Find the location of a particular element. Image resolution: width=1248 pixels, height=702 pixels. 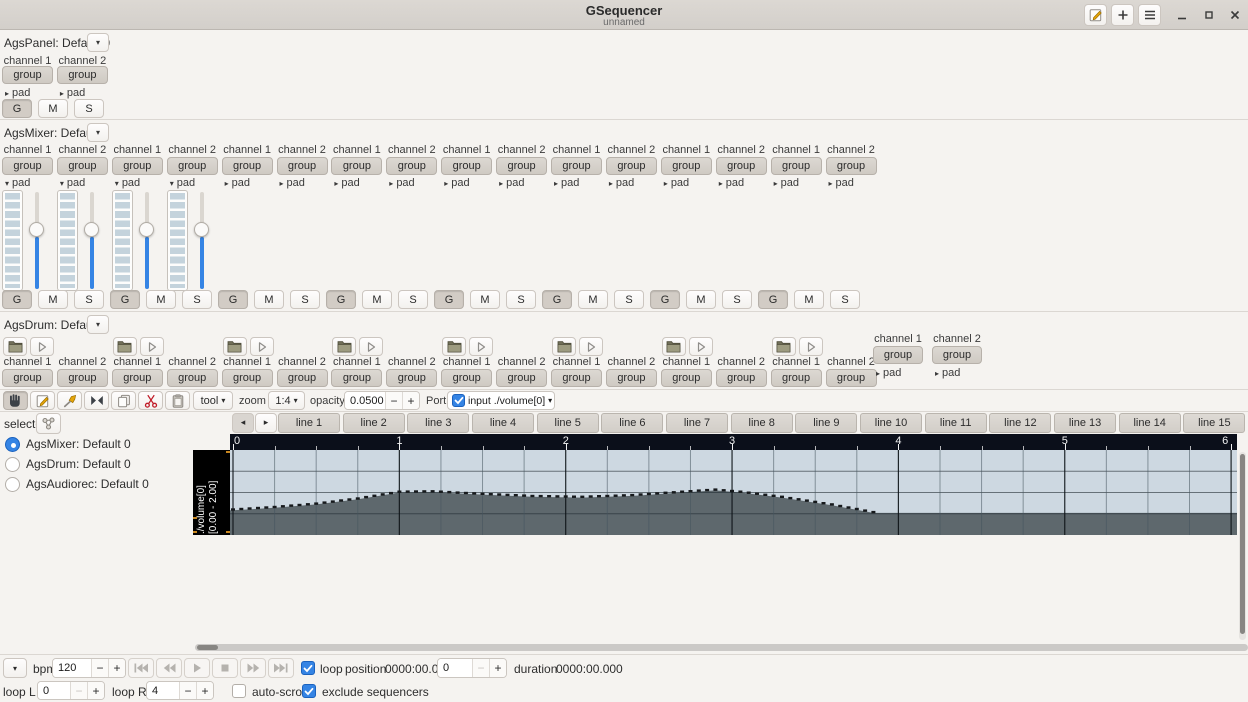

paste-tool-button is located at coordinates (177, 400).